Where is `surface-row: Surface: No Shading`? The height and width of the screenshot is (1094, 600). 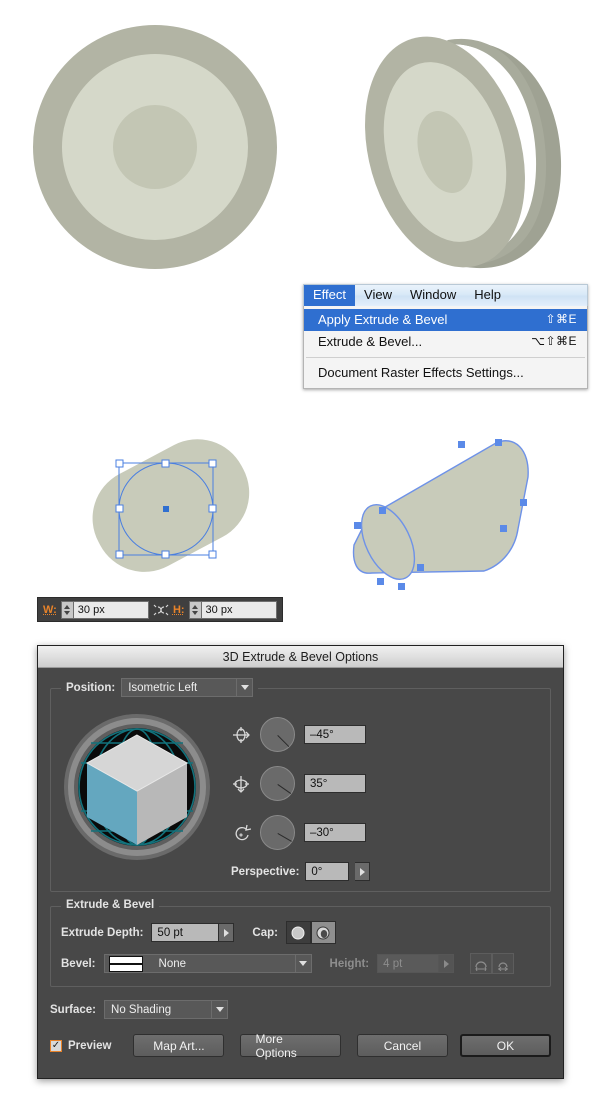 surface-row: Surface: No Shading is located at coordinates (300, 1009).